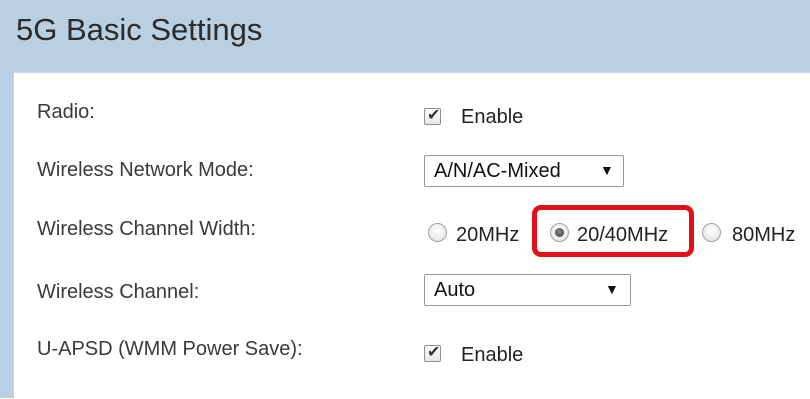 Image resolution: width=810 pixels, height=399 pixels. What do you see at coordinates (145, 170) in the screenshot?
I see `network-mode-label: Wireless Network Mode:` at bounding box center [145, 170].